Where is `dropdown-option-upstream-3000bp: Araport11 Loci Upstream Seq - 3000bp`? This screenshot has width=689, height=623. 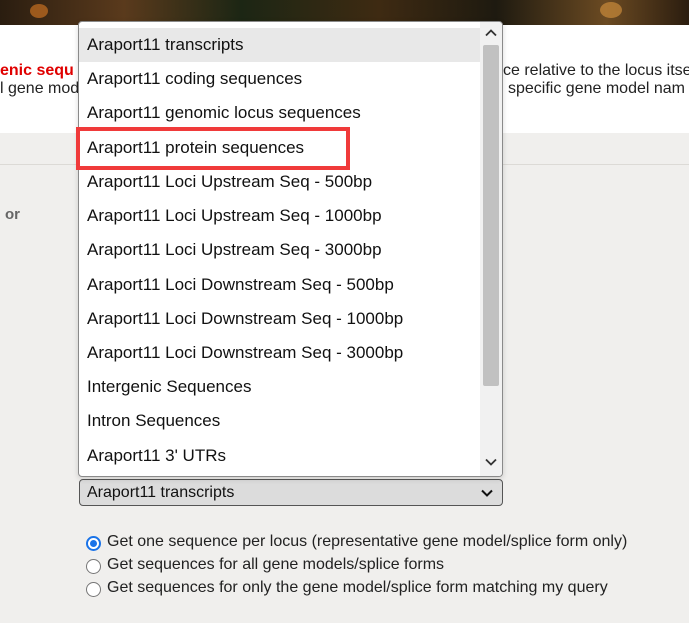
dropdown-option-upstream-3000bp: Araport11 Loci Upstream Seq - 3000bp is located at coordinates (279, 250).